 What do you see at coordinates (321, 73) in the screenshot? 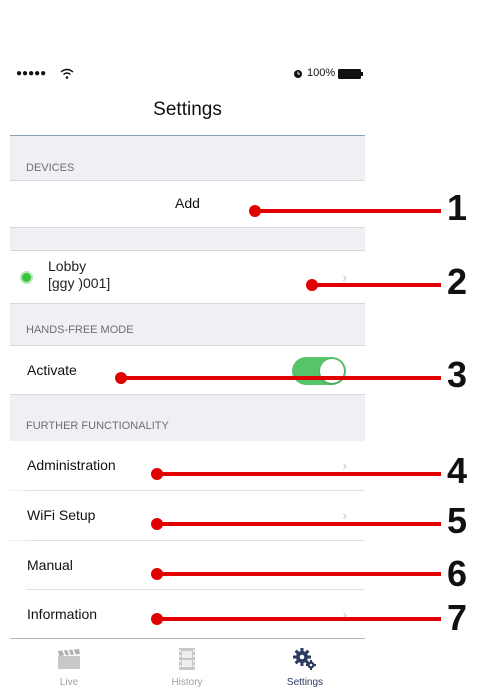
I see `battery-percentage: 100%` at bounding box center [321, 73].